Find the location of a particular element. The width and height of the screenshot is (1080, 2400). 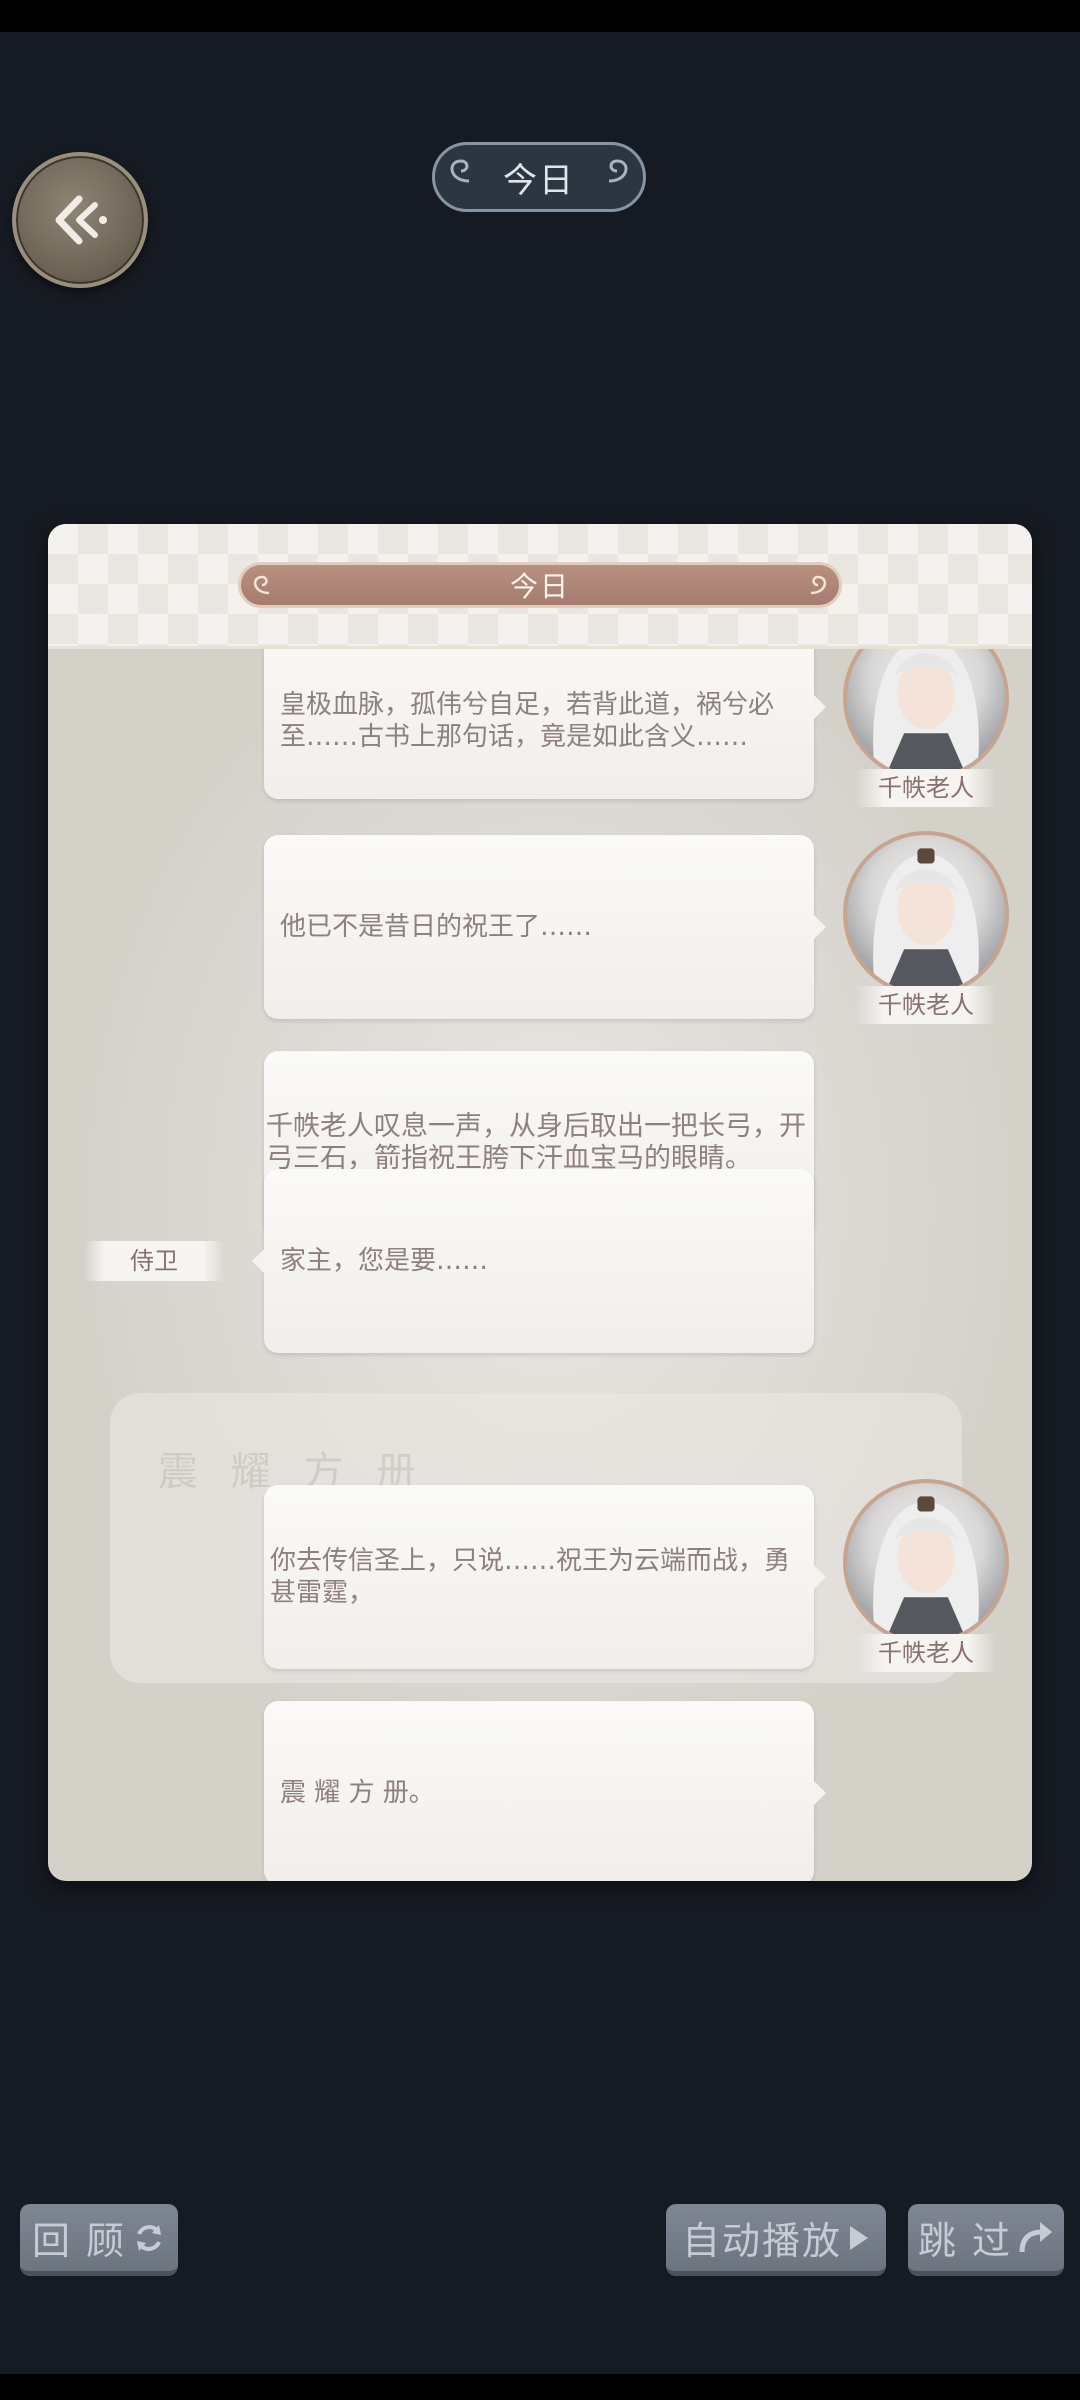

autoplay-button: 自动播放 is located at coordinates (776, 2240).